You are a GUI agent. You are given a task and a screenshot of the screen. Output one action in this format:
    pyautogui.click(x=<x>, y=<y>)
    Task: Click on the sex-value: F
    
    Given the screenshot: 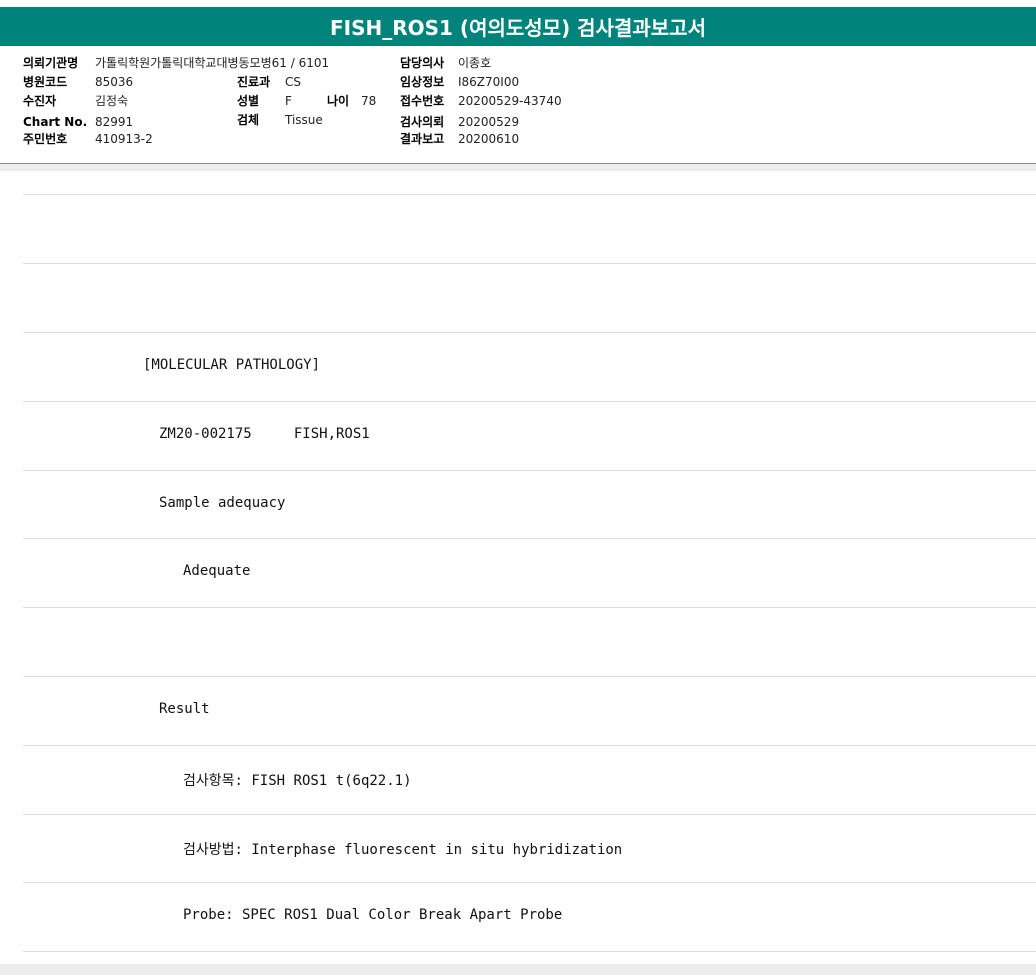 What is the action you would take?
    pyautogui.click(x=288, y=101)
    